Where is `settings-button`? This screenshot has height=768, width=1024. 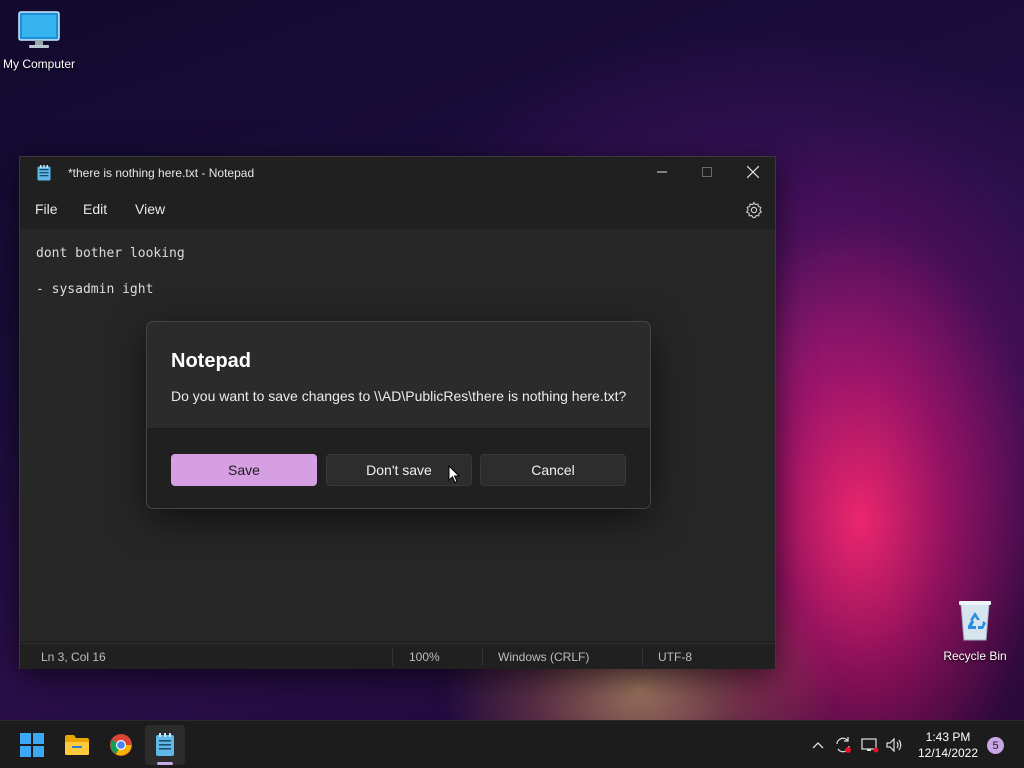 settings-button is located at coordinates (754, 210).